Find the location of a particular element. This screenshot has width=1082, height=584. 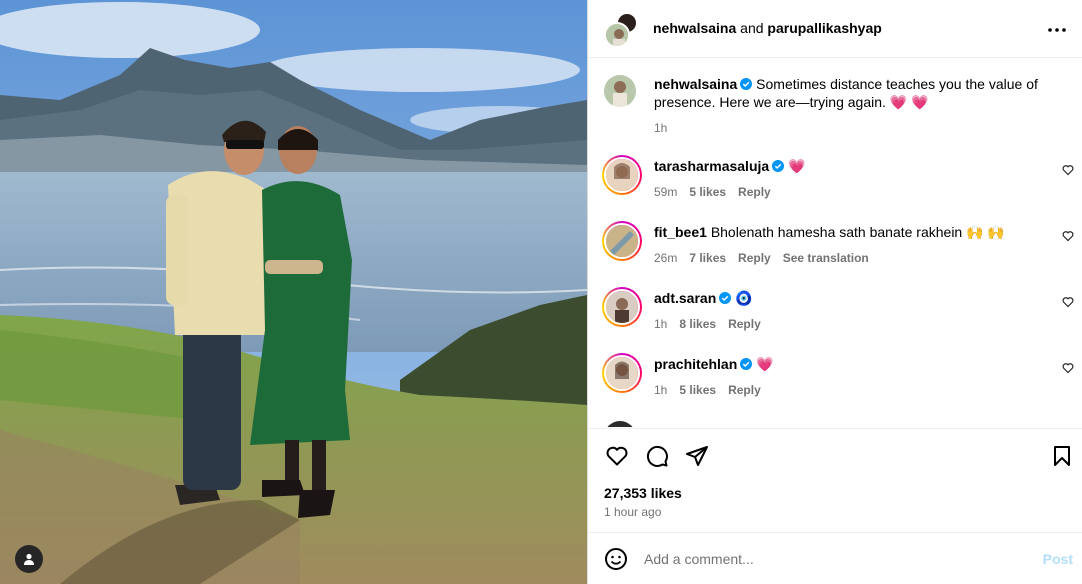

comment-button is located at coordinates (657, 456).